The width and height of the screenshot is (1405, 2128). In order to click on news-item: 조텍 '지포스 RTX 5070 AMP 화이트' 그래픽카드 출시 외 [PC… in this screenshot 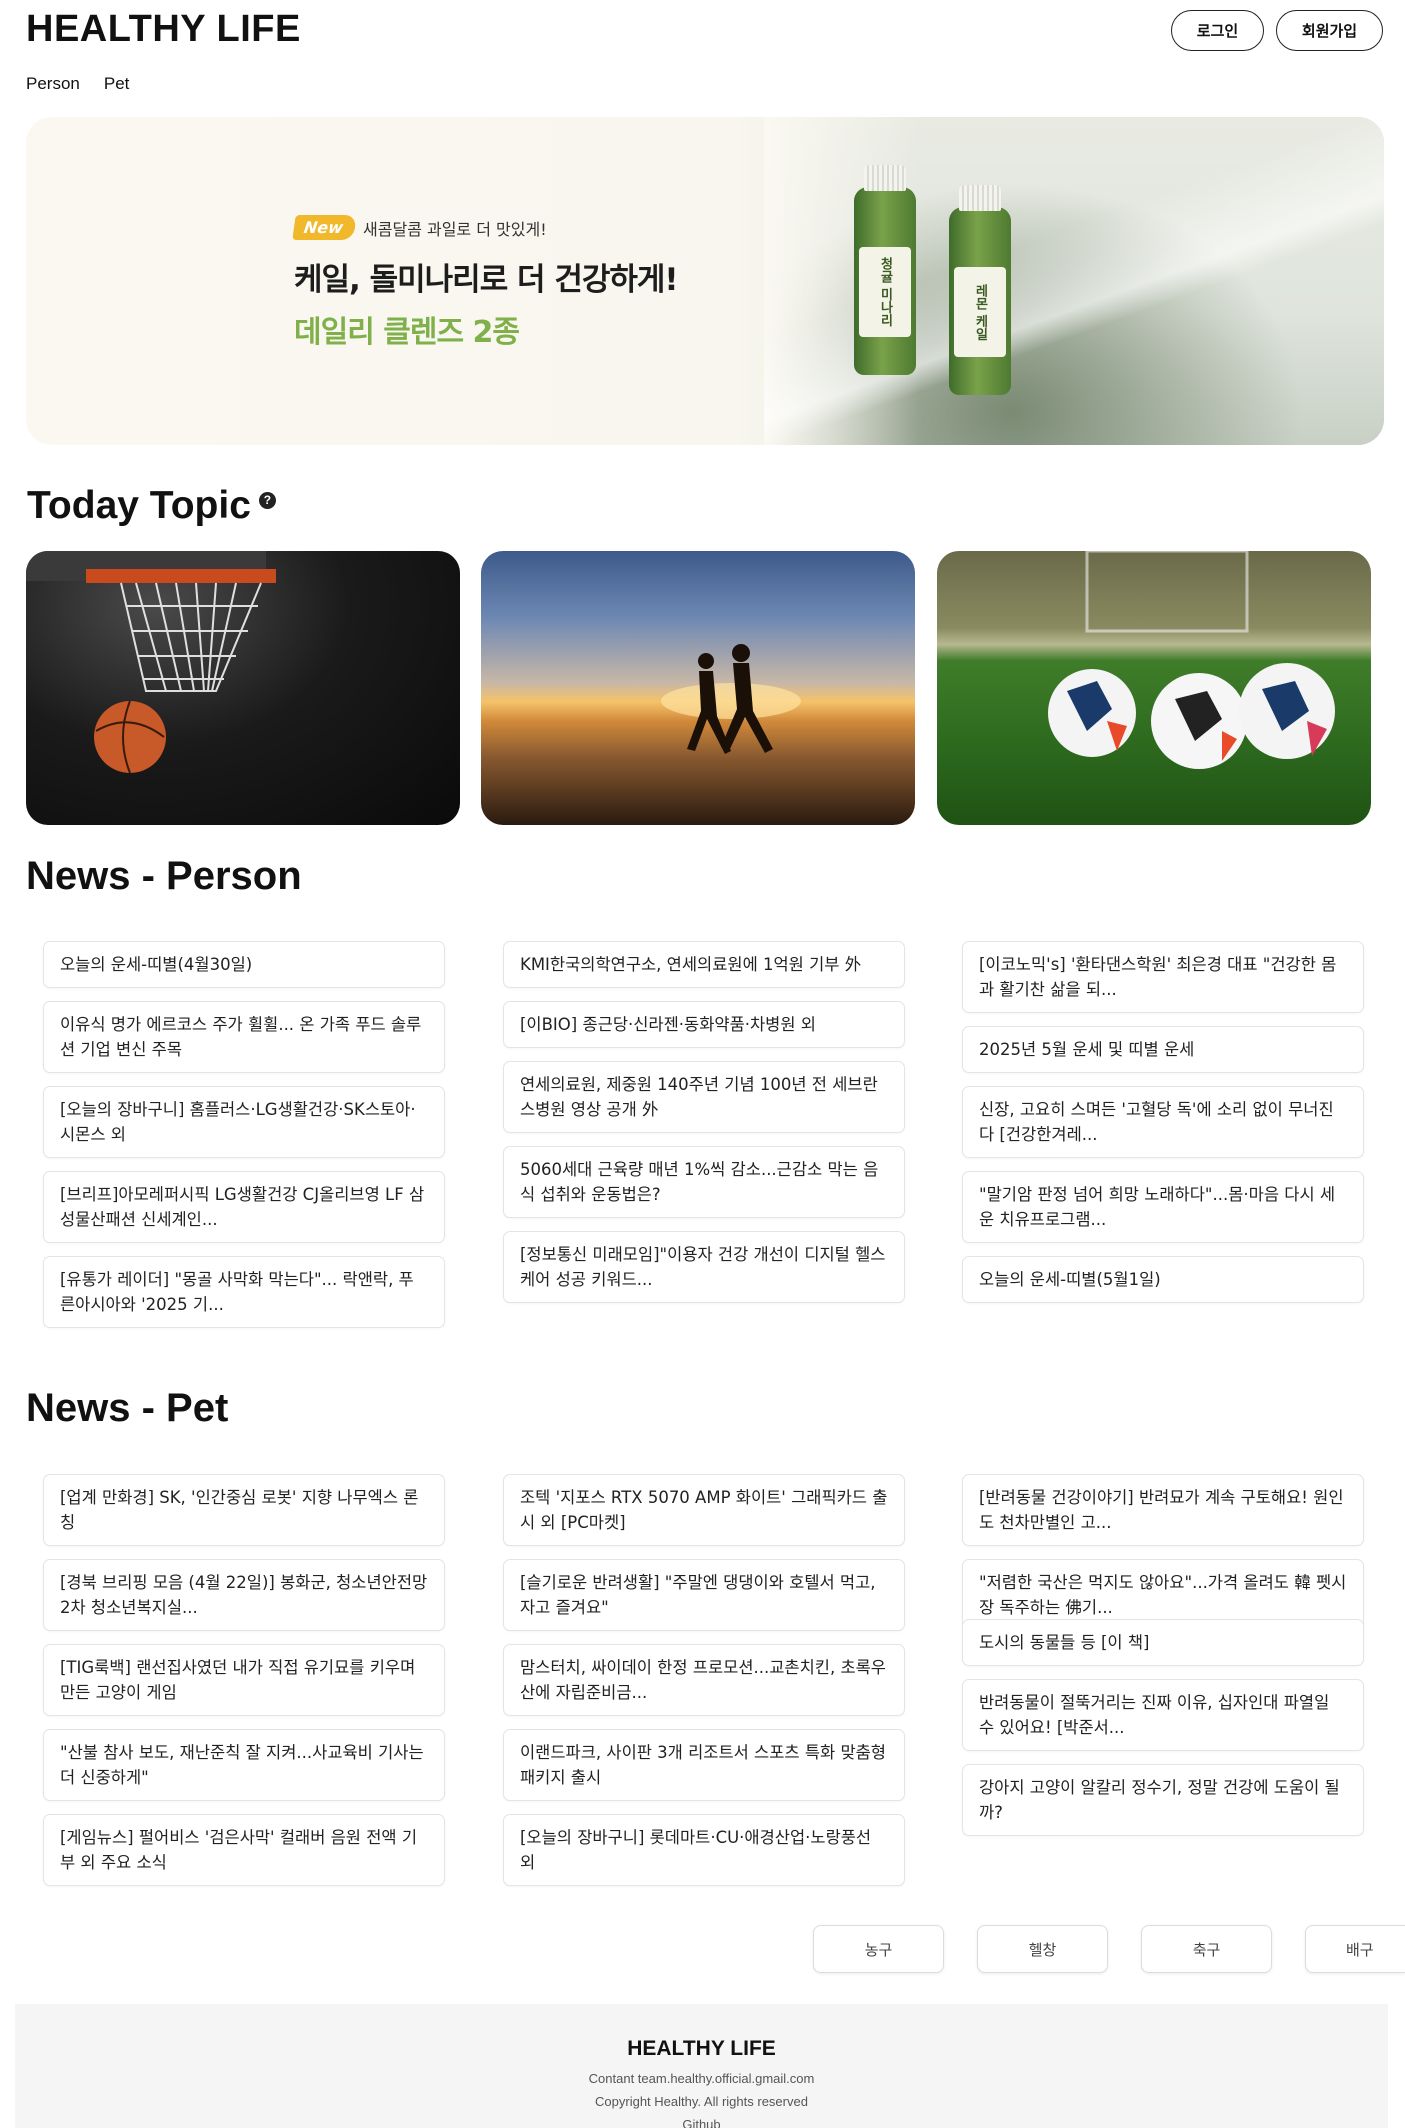, I will do `click(704, 1510)`.